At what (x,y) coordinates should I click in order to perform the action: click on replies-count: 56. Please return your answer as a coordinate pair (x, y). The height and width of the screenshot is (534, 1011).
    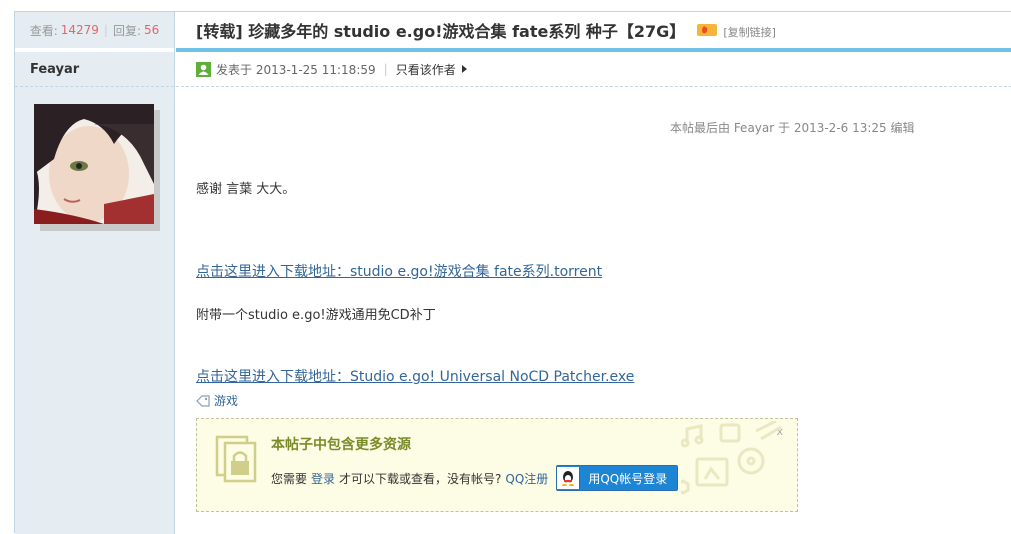
    Looking at the image, I should click on (152, 30).